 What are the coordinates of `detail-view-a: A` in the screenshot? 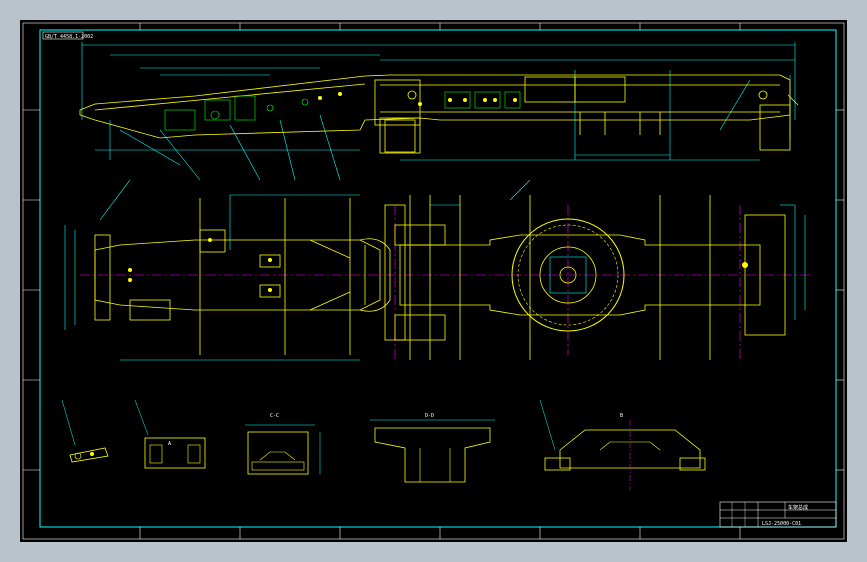 It's located at (170, 434).